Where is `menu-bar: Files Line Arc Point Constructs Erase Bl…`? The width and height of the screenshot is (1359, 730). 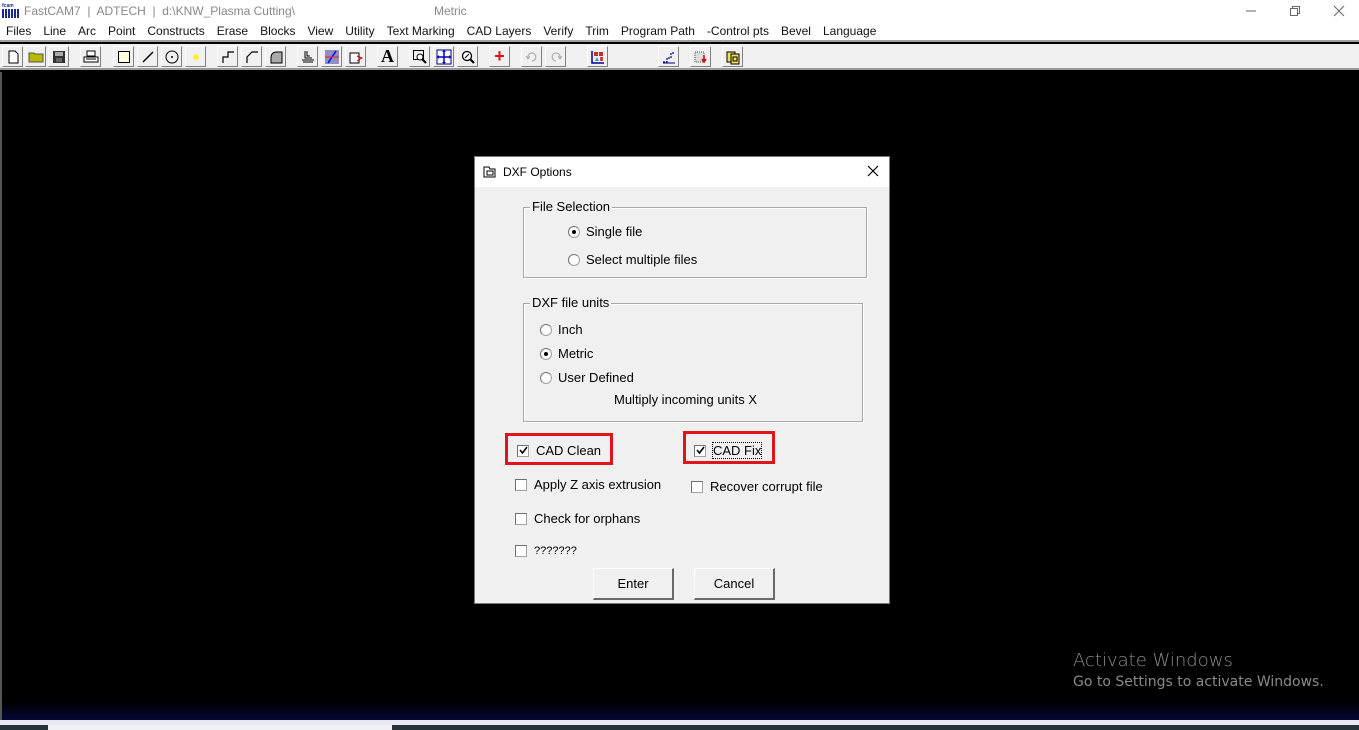 menu-bar: Files Line Arc Point Constructs Erase Bl… is located at coordinates (679, 32).